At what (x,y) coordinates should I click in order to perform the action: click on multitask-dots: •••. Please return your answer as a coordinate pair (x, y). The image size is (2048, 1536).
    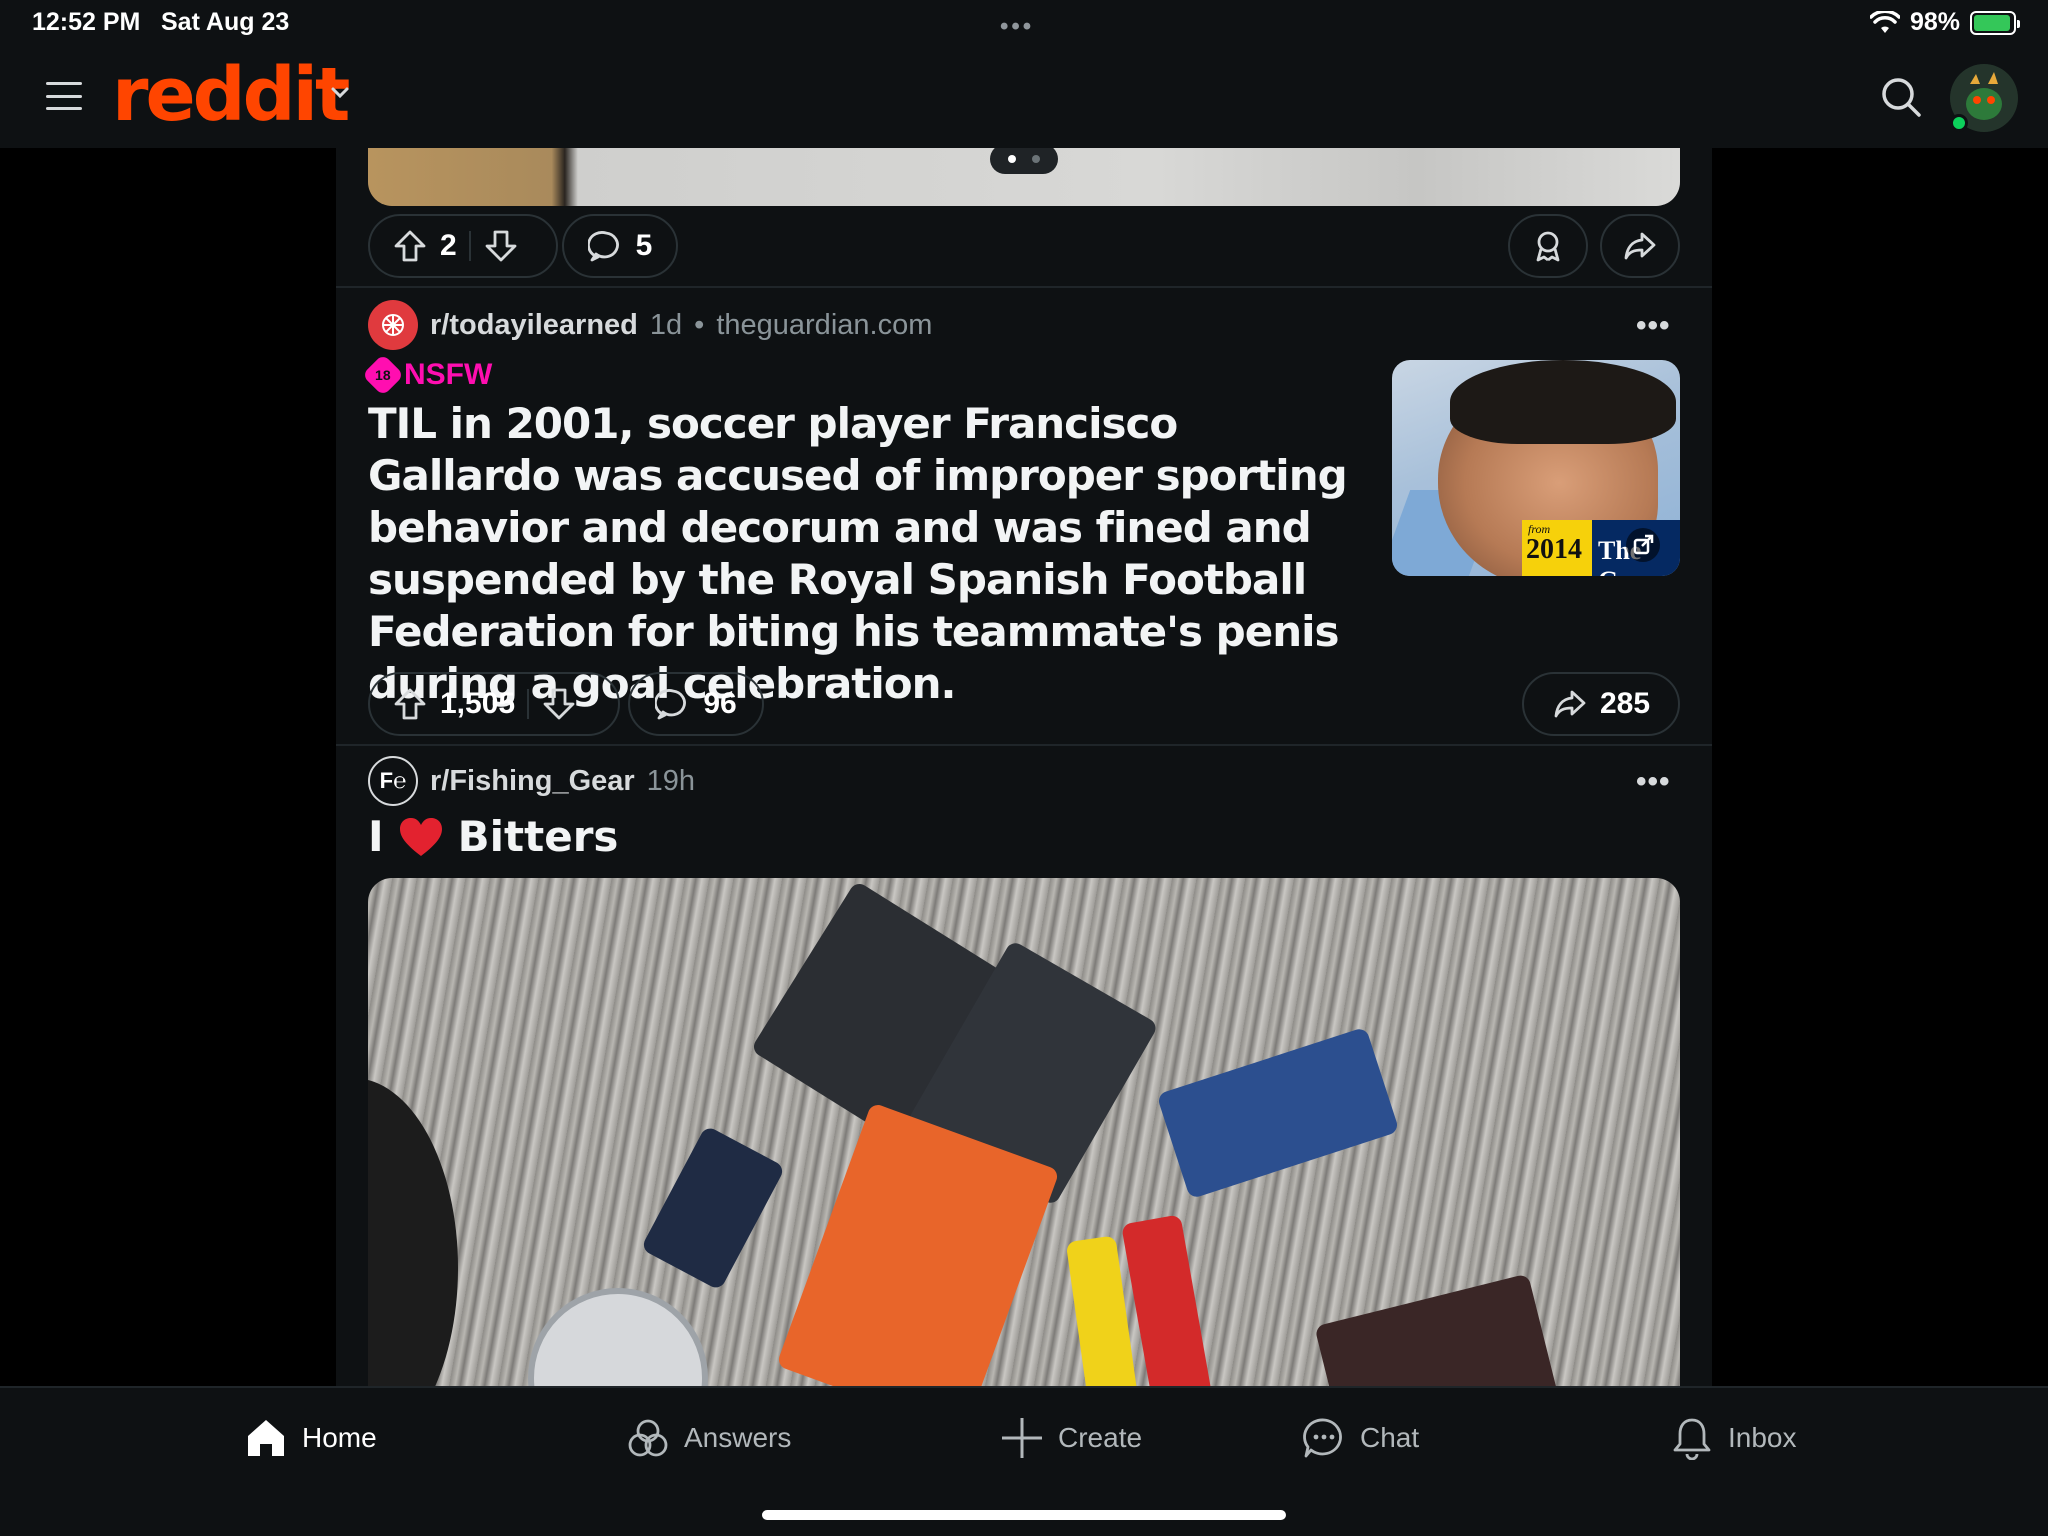
    Looking at the image, I should click on (1017, 27).